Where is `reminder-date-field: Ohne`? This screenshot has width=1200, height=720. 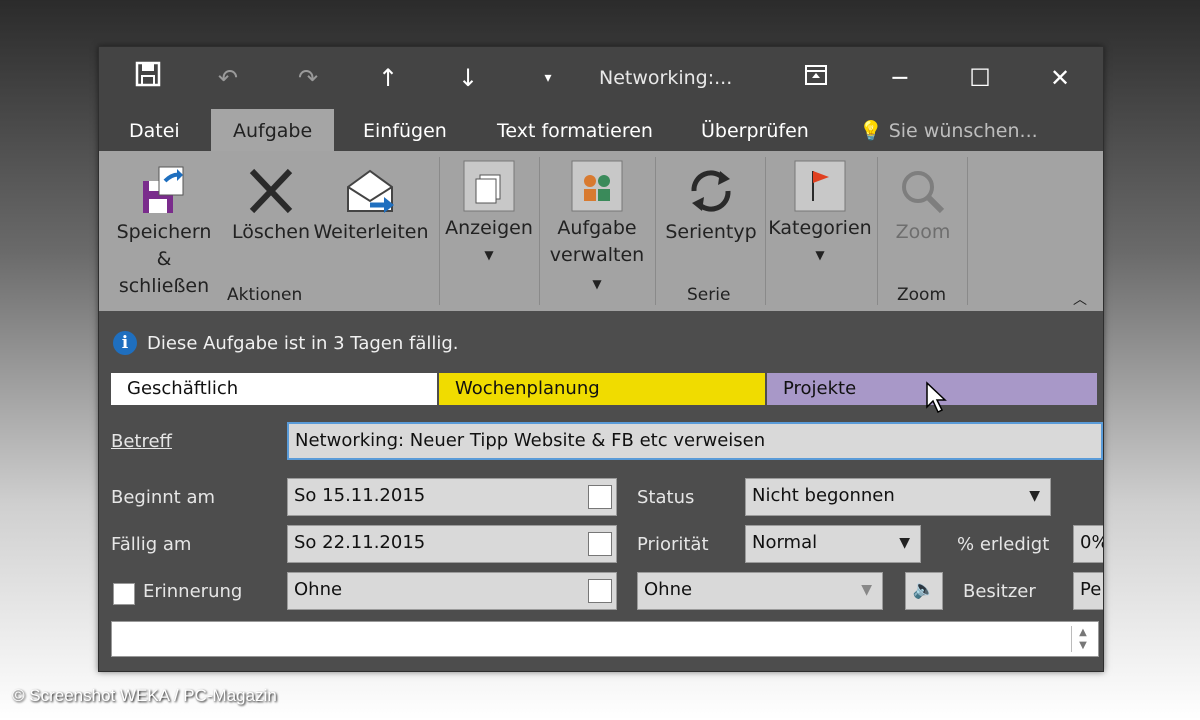
reminder-date-field: Ohne is located at coordinates (452, 591).